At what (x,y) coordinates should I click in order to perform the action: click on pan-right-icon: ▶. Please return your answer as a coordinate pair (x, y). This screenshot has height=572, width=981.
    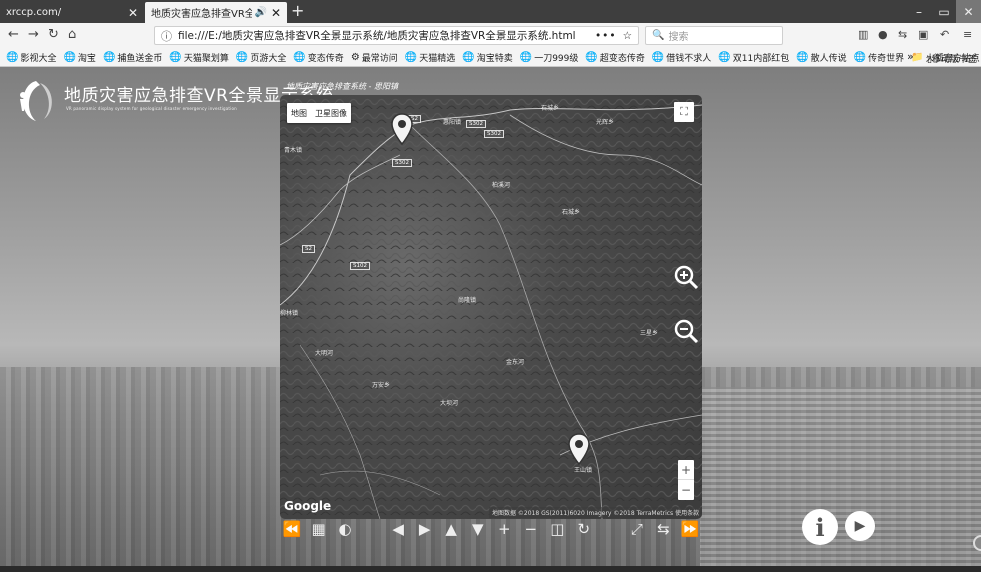
    Looking at the image, I should click on (425, 529).